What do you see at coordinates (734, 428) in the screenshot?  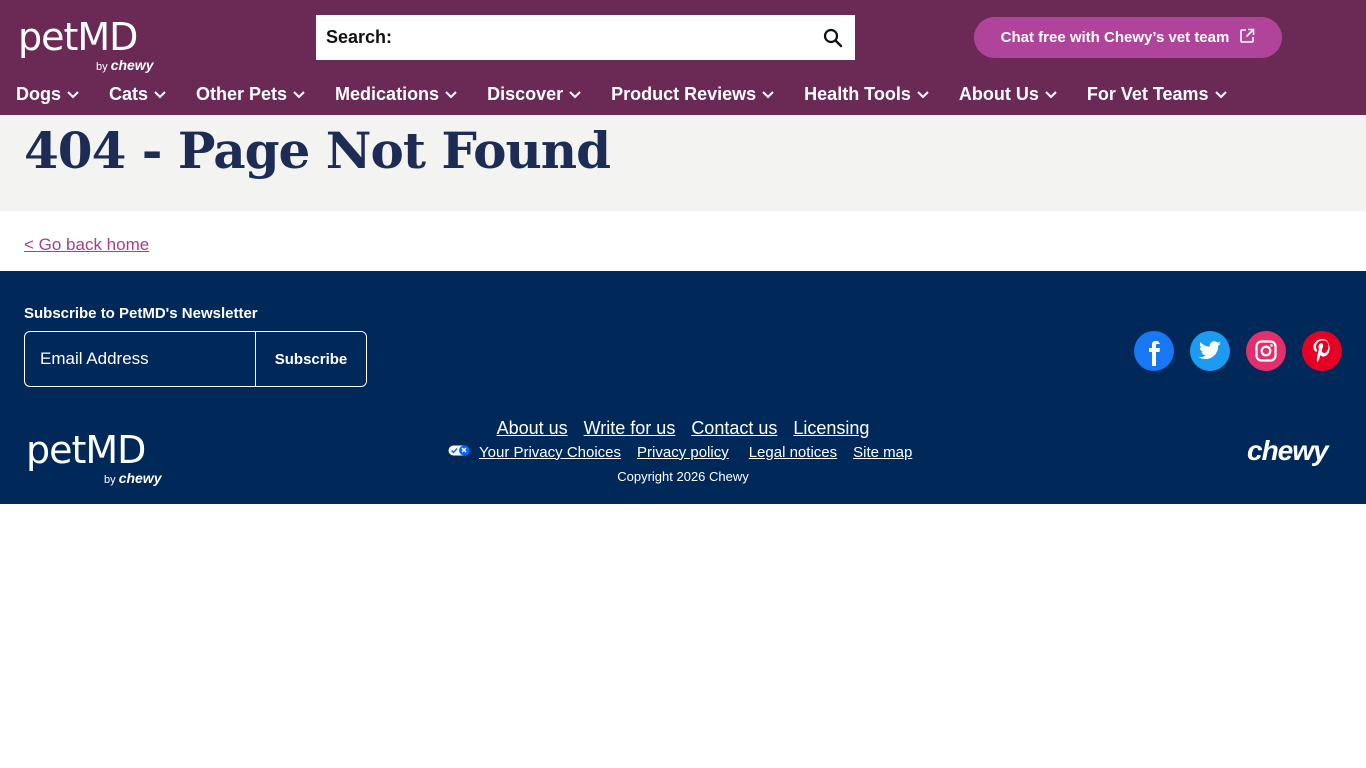 I see `footer-link-contact-us: Contact us` at bounding box center [734, 428].